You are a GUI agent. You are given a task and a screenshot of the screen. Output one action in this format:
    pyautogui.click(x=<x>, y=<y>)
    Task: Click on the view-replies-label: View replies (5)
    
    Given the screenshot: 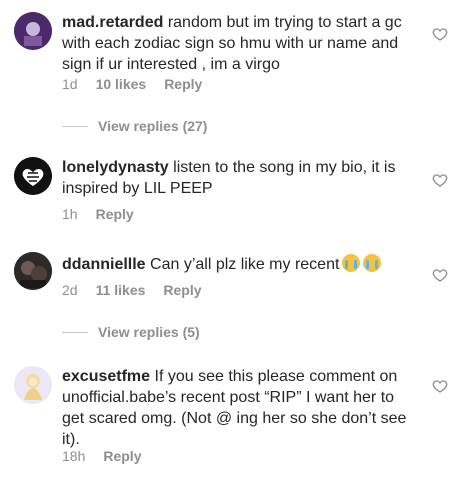 What is the action you would take?
    pyautogui.click(x=149, y=332)
    